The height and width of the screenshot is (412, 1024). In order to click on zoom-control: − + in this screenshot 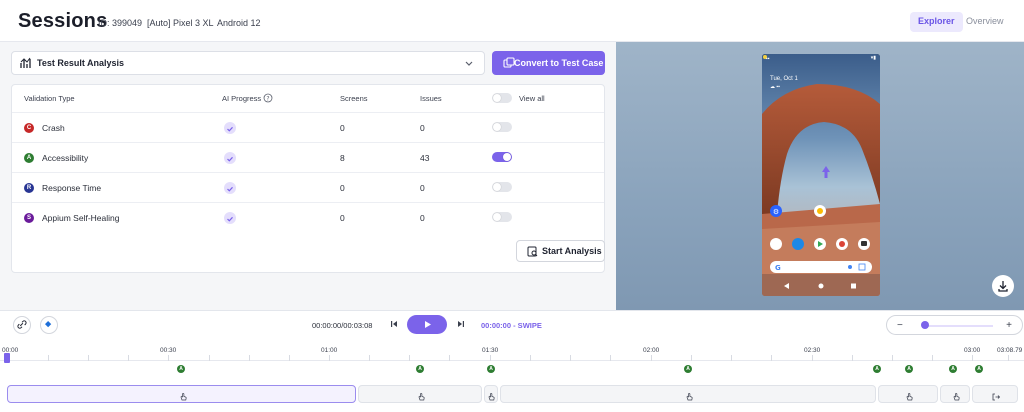, I will do `click(954, 325)`.